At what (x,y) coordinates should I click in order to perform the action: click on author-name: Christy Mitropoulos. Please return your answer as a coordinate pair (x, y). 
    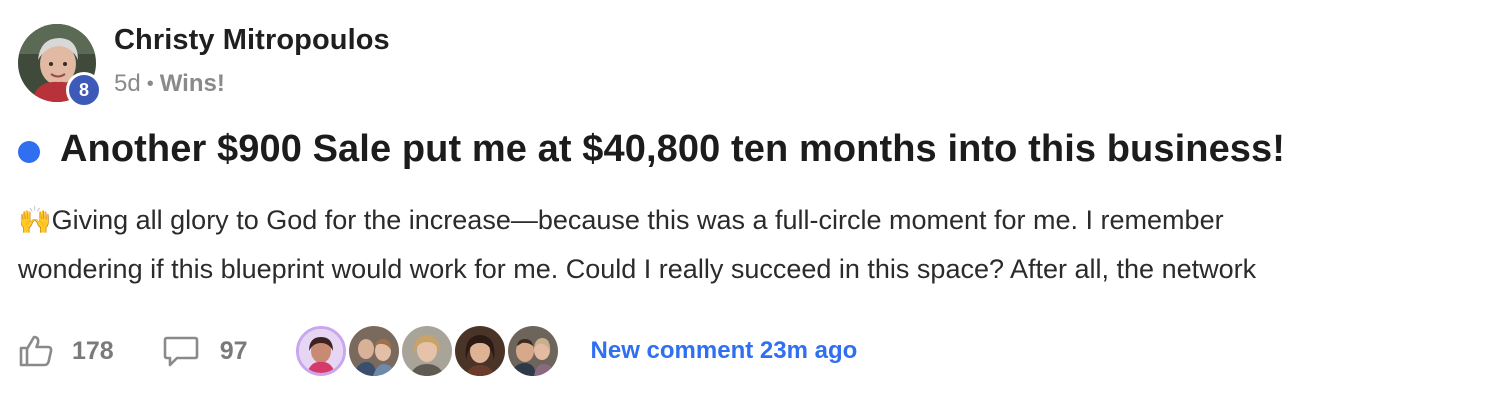
    Looking at the image, I should click on (252, 40).